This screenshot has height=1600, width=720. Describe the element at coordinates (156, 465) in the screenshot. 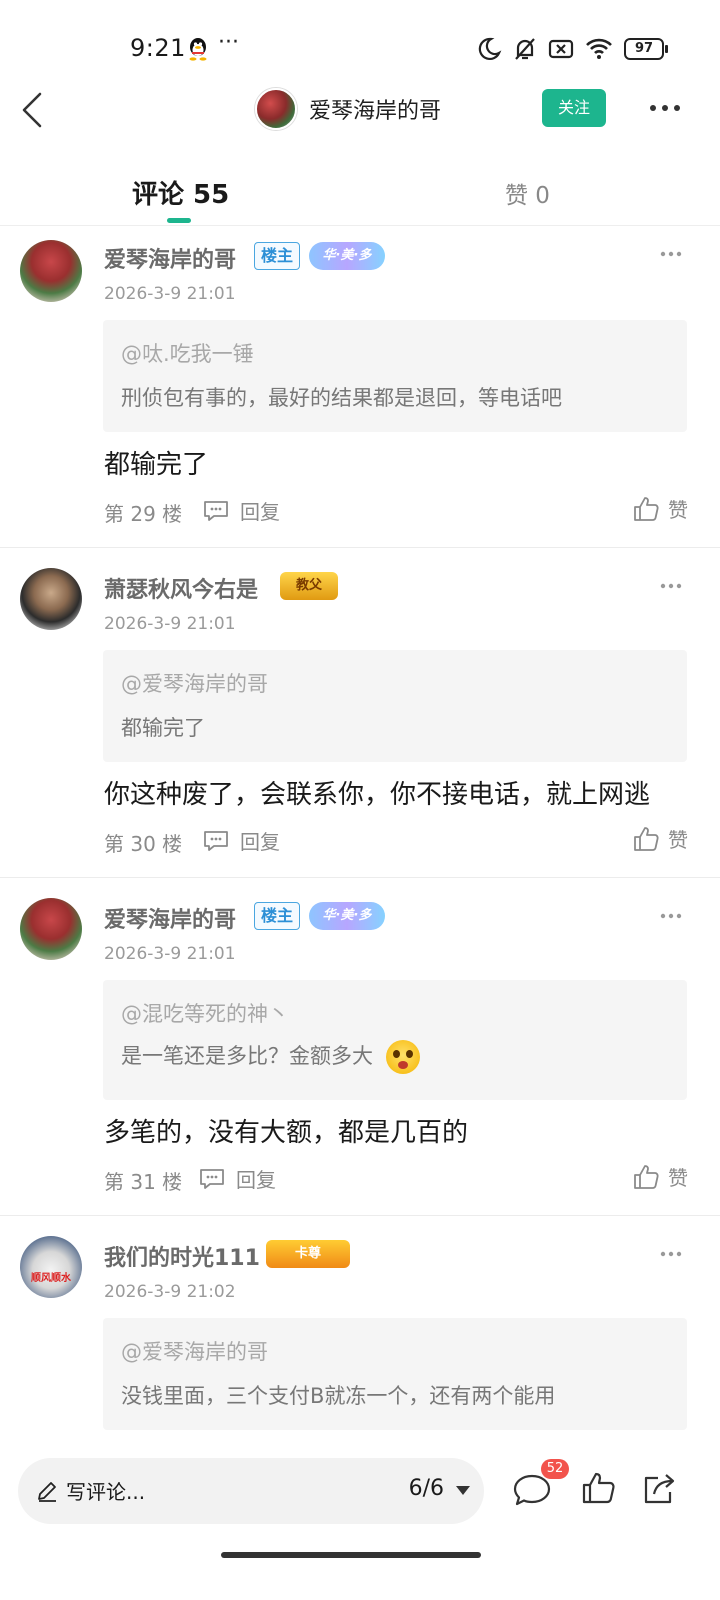

I see `comment-body: 都输完了` at that location.